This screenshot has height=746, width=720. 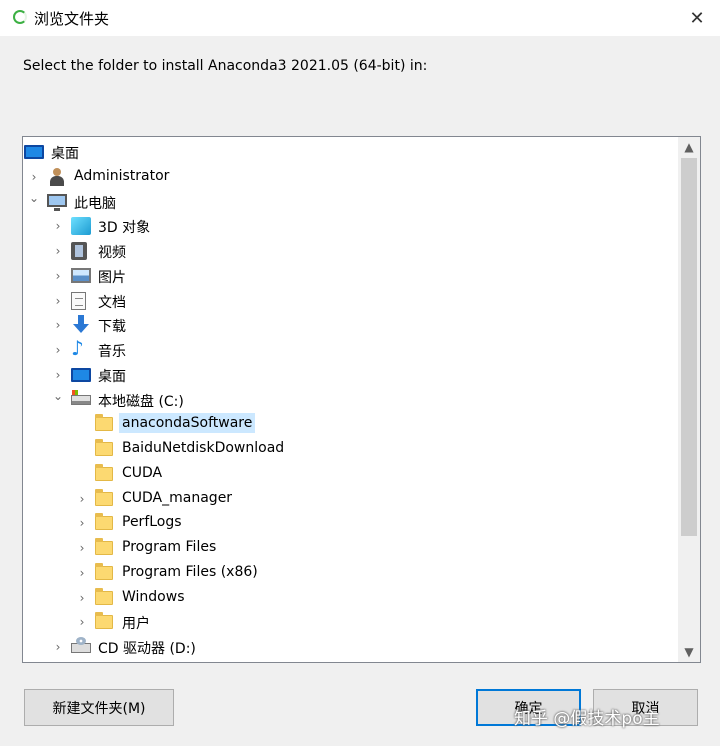 I want to click on tree-item: › CD 驱动器 (D:), so click(x=350, y=647).